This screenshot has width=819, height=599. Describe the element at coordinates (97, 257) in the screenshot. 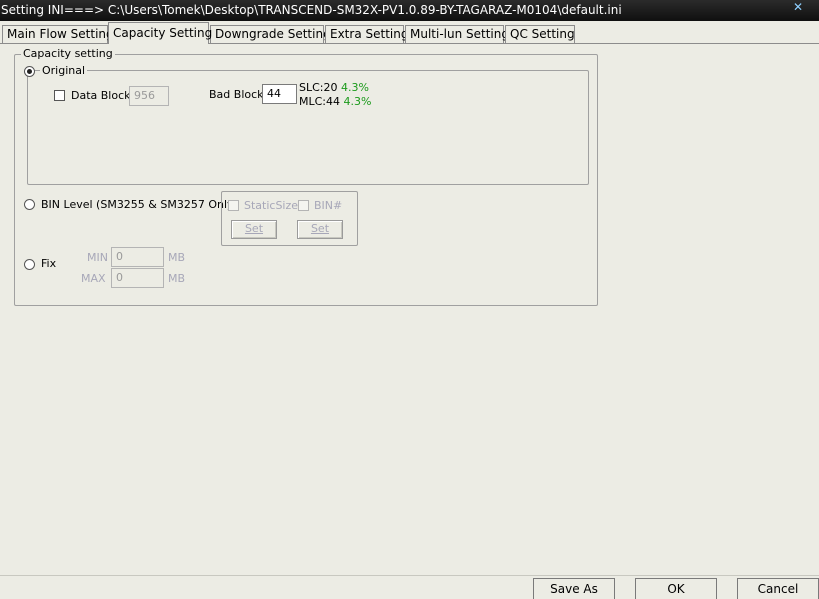

I see `min-label: MIN` at that location.